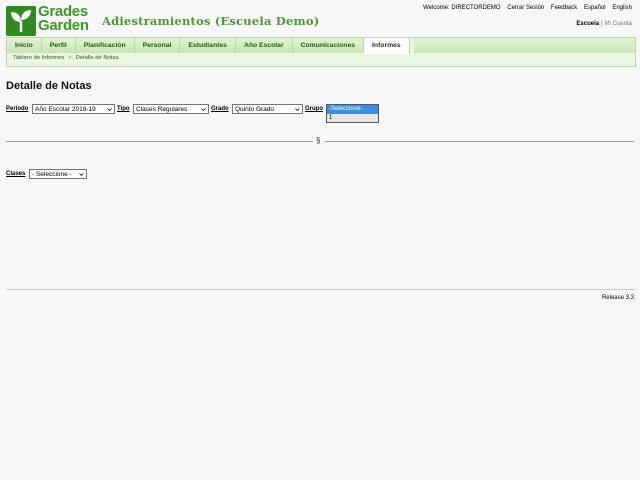 The image size is (640, 480). I want to click on sprout-icon, so click(21, 21).